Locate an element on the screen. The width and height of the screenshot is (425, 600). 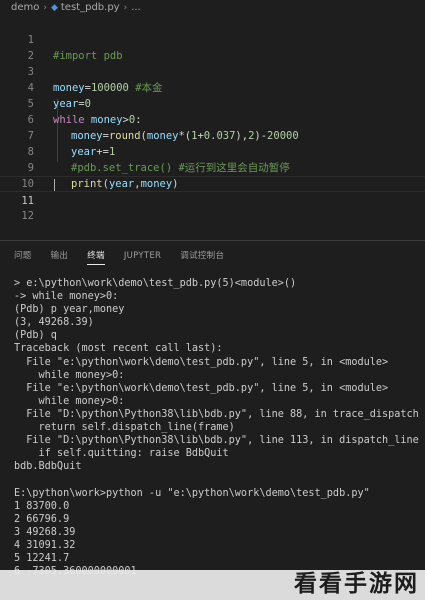
code-line-current: 11 is located at coordinates (212, 191).